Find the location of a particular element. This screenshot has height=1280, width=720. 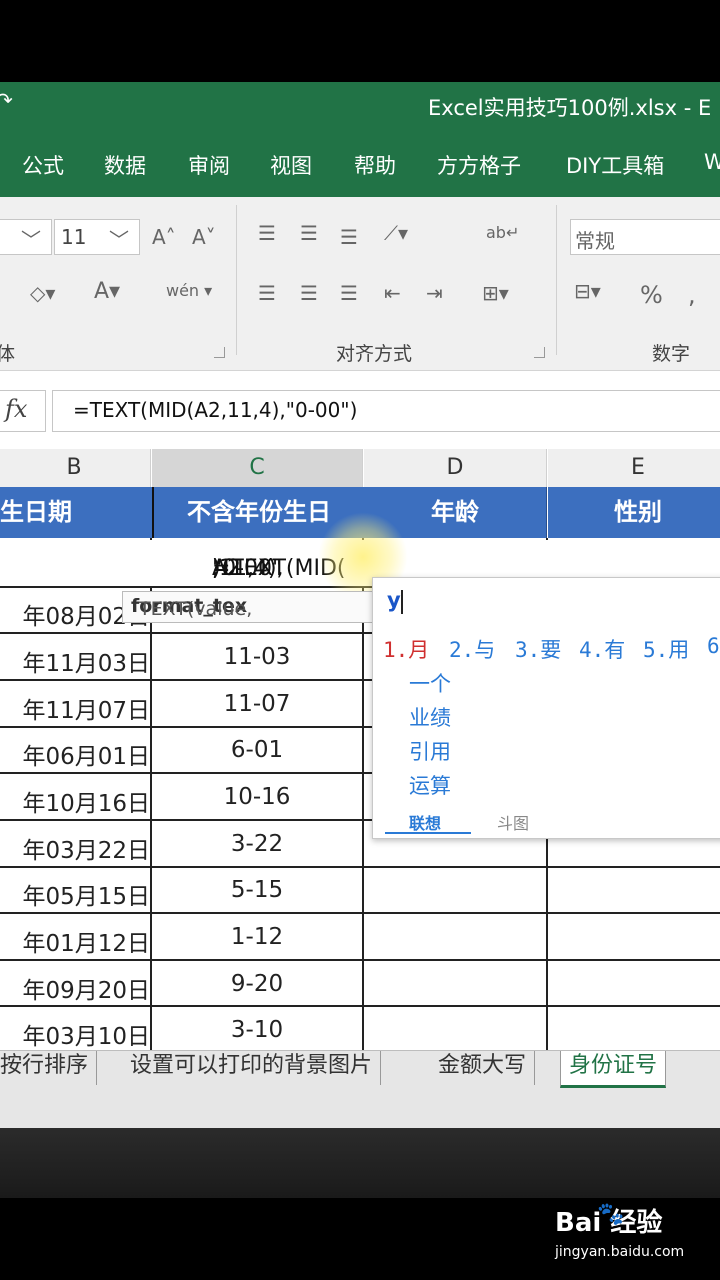

title-bar: ↷ Excel实用技巧100例.xlsx - E is located at coordinates (360, 107).